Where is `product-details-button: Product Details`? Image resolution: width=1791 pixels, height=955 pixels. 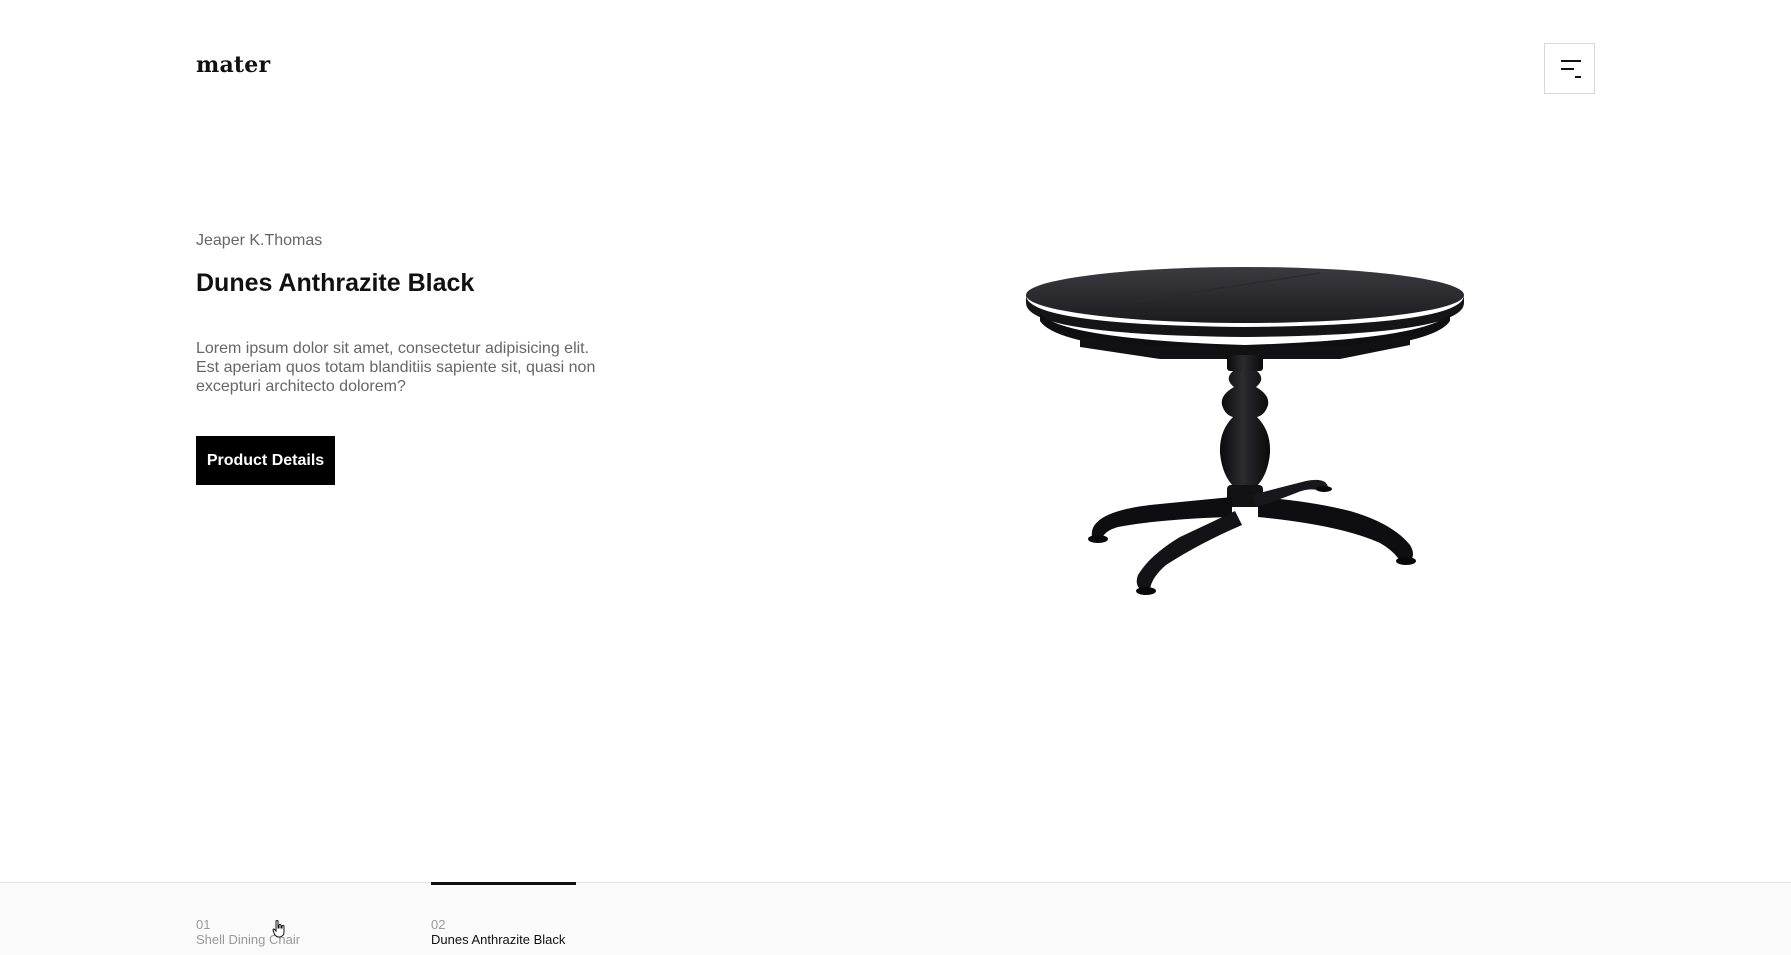
product-details-button: Product Details is located at coordinates (265, 460).